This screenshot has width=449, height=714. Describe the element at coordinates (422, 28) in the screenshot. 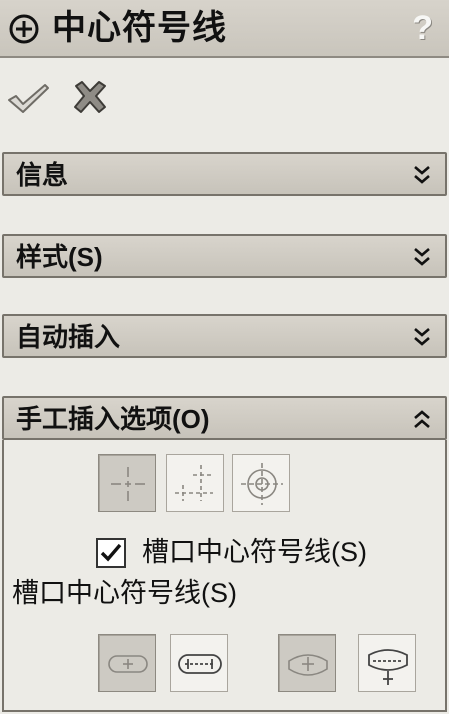

I see `help-button: ?` at that location.